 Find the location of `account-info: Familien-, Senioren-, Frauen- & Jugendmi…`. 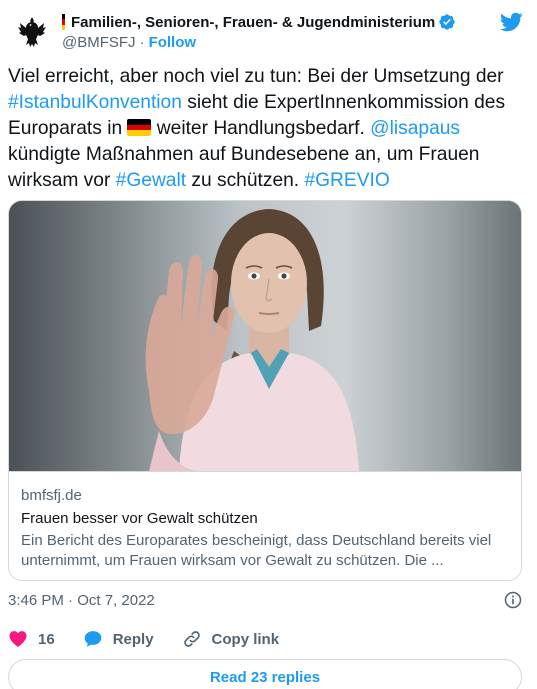

account-info: Familien-, Senioren-, Frauen- & Jugendmi… is located at coordinates (259, 31).